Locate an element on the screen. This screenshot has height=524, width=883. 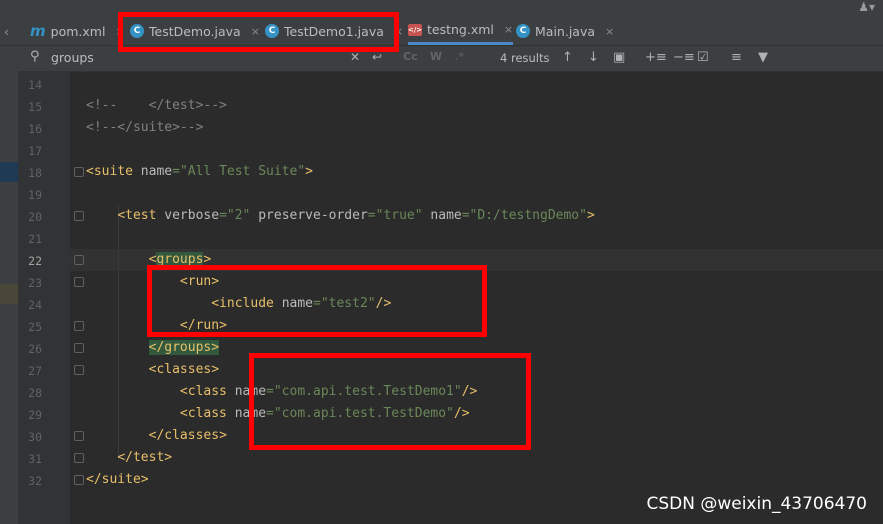
search-input: groups is located at coordinates (72, 57).